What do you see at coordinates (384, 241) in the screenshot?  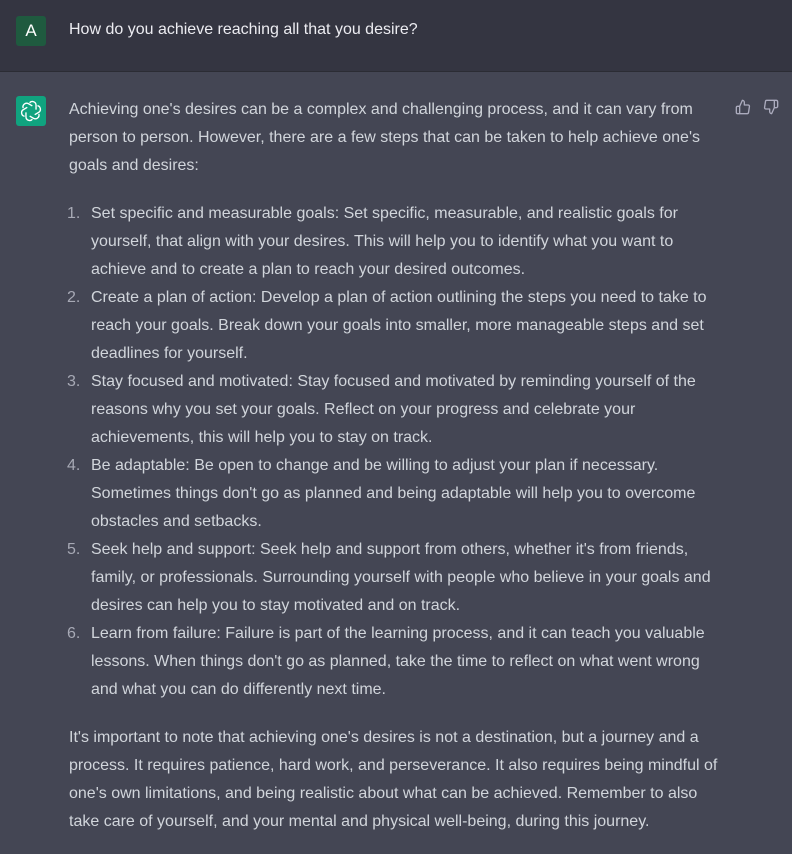 I see `list-item-text: Set specific and measurable goals` at bounding box center [384, 241].